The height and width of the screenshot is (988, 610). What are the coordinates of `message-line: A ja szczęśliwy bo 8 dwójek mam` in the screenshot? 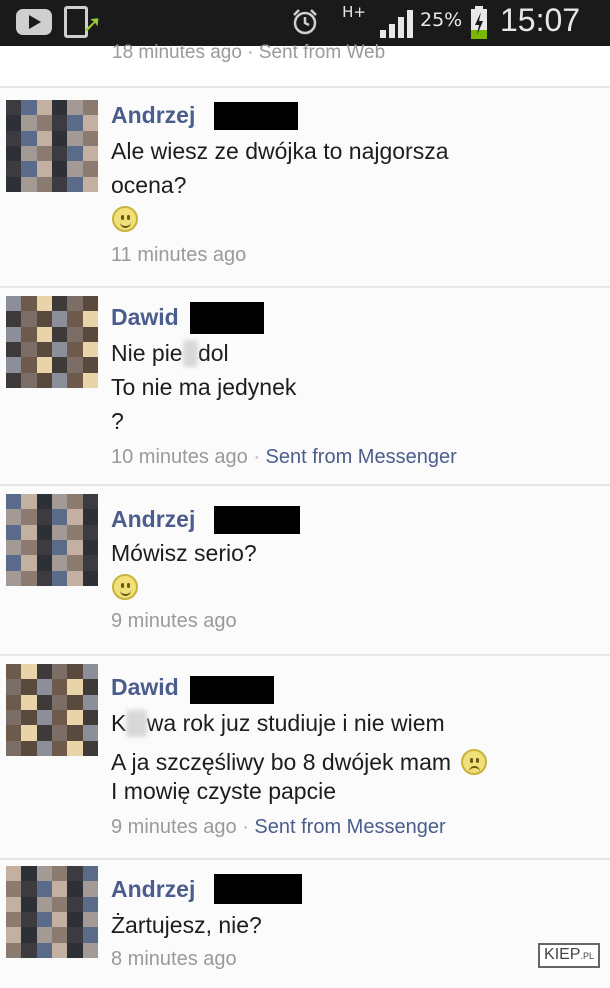 It's located at (299, 760).